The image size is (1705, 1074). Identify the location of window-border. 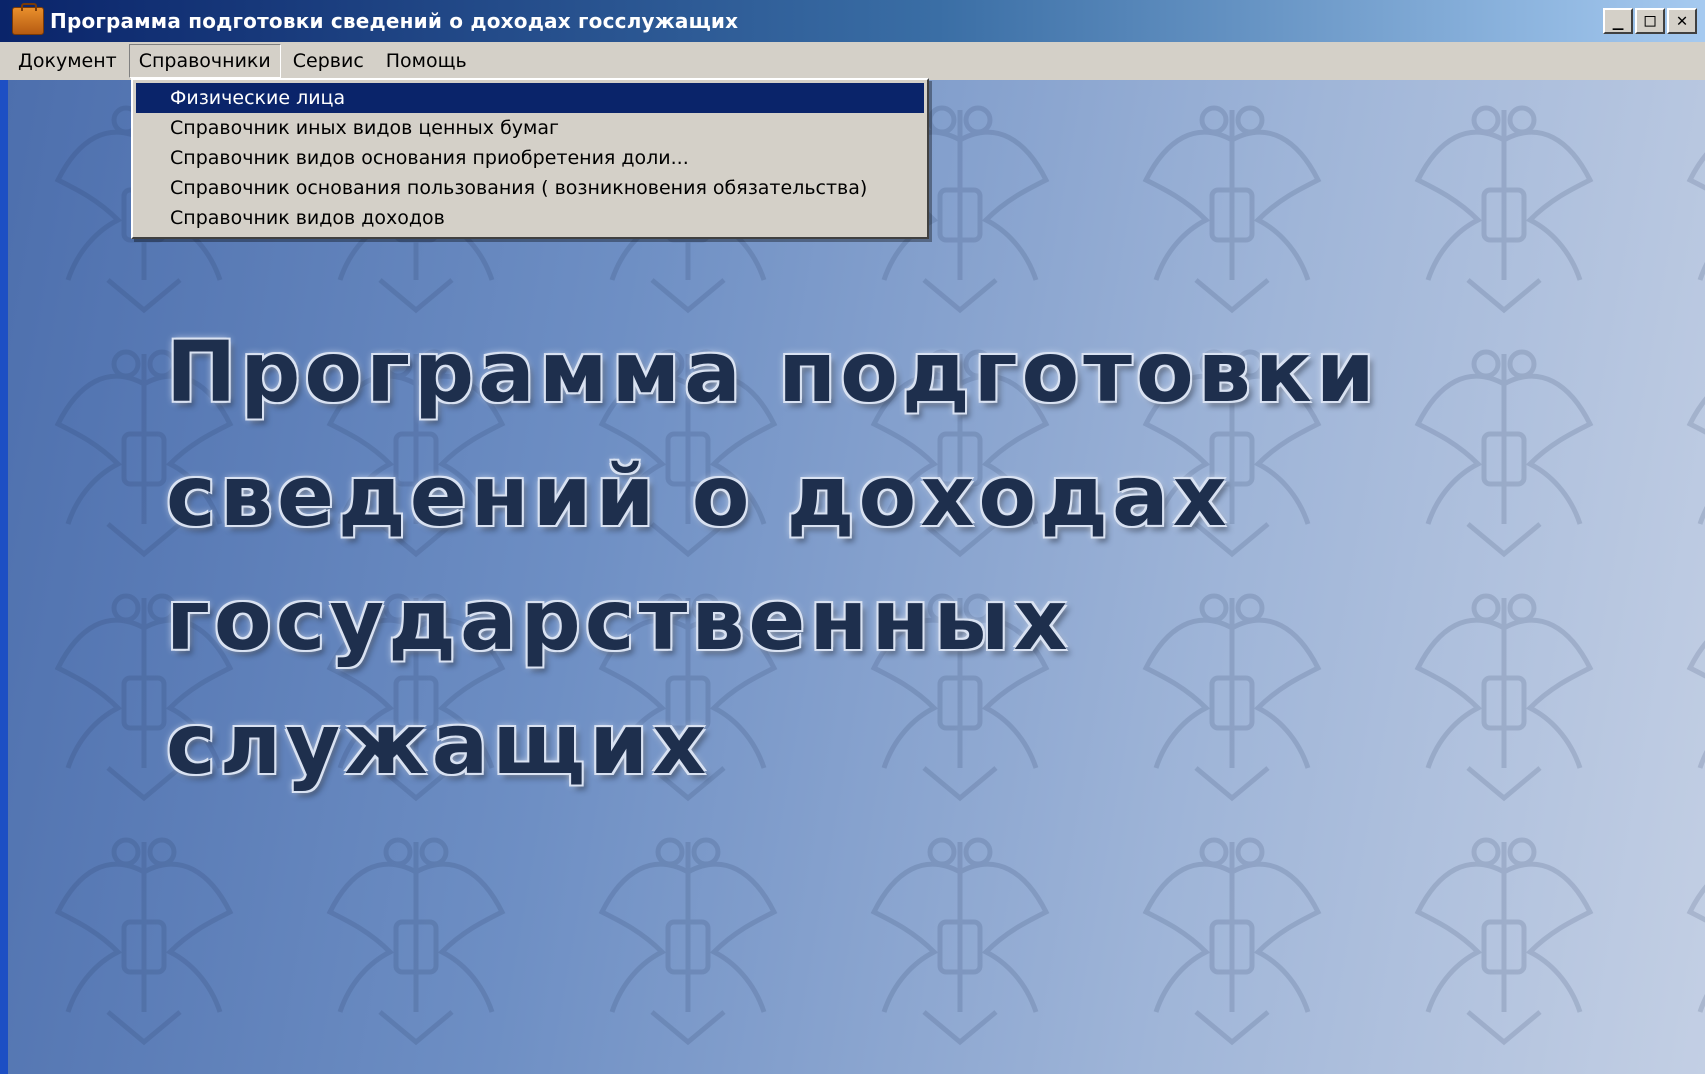
(4, 577).